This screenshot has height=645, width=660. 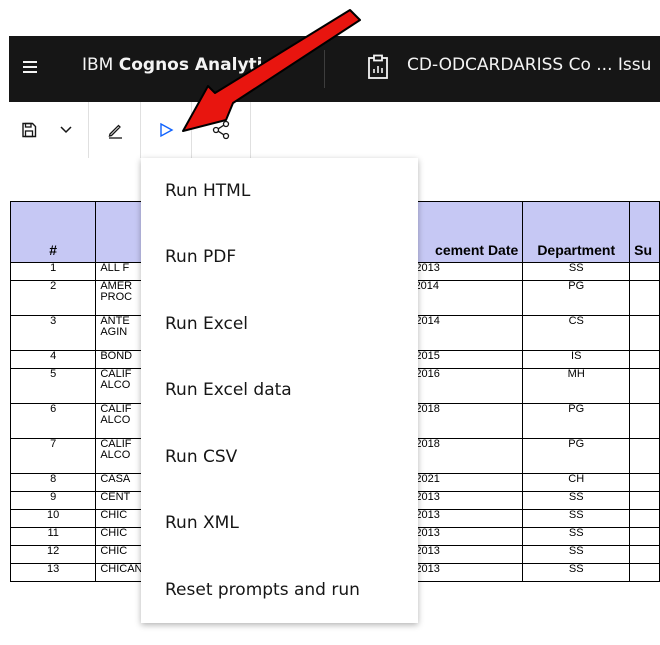 I want to click on column-header: #, so click(x=53, y=232).